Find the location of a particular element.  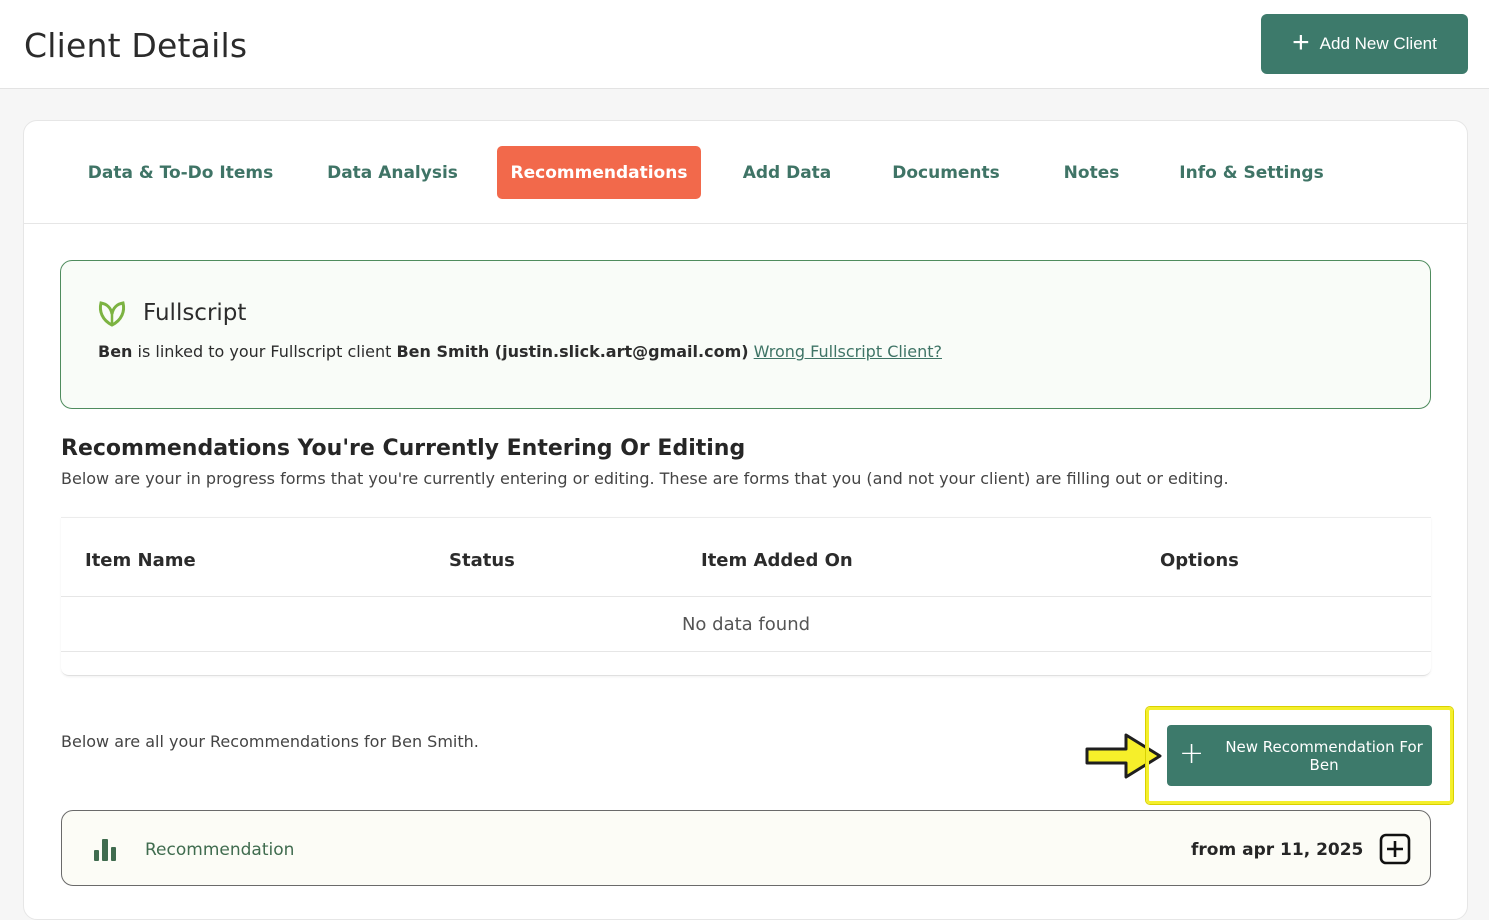

recommendation-label: Recommendation is located at coordinates (220, 850).